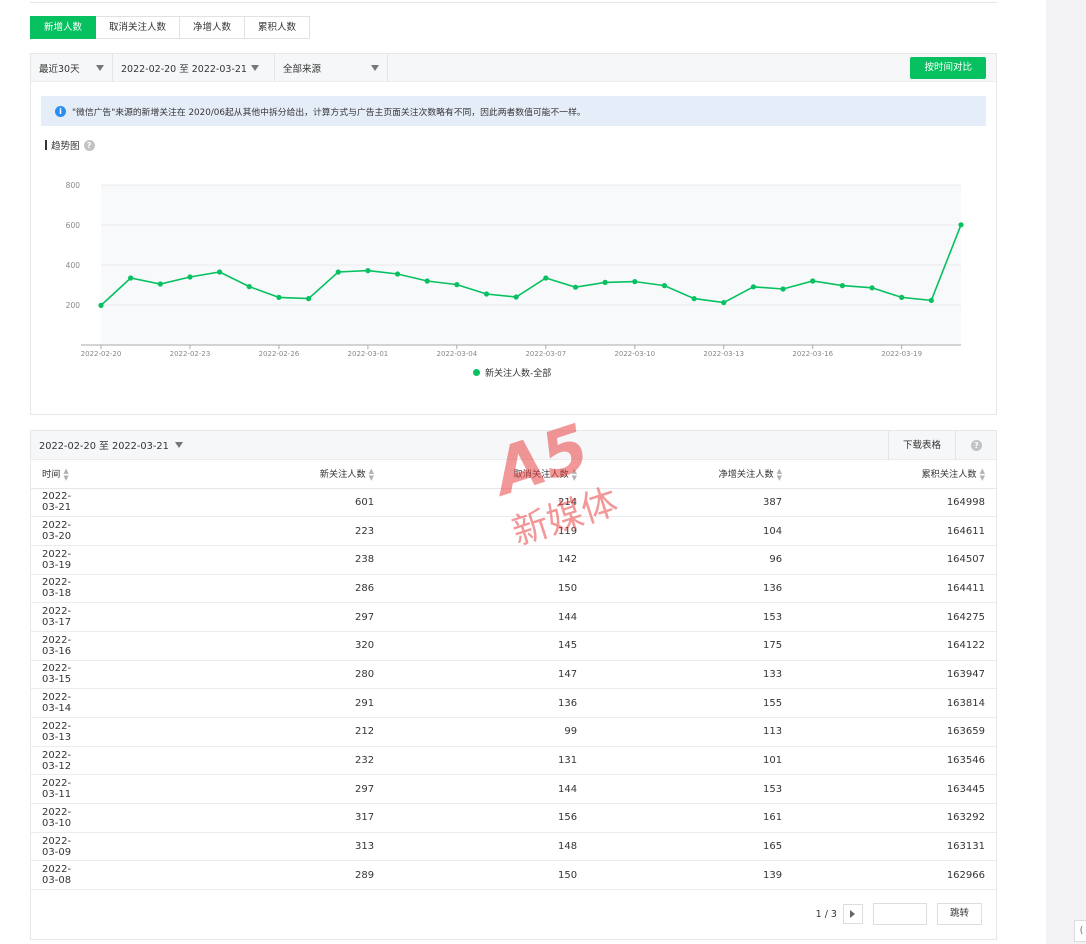 This screenshot has width=1086, height=944. What do you see at coordinates (894, 789) in the screenshot?
I see `cell-cumulative: 163445` at bounding box center [894, 789].